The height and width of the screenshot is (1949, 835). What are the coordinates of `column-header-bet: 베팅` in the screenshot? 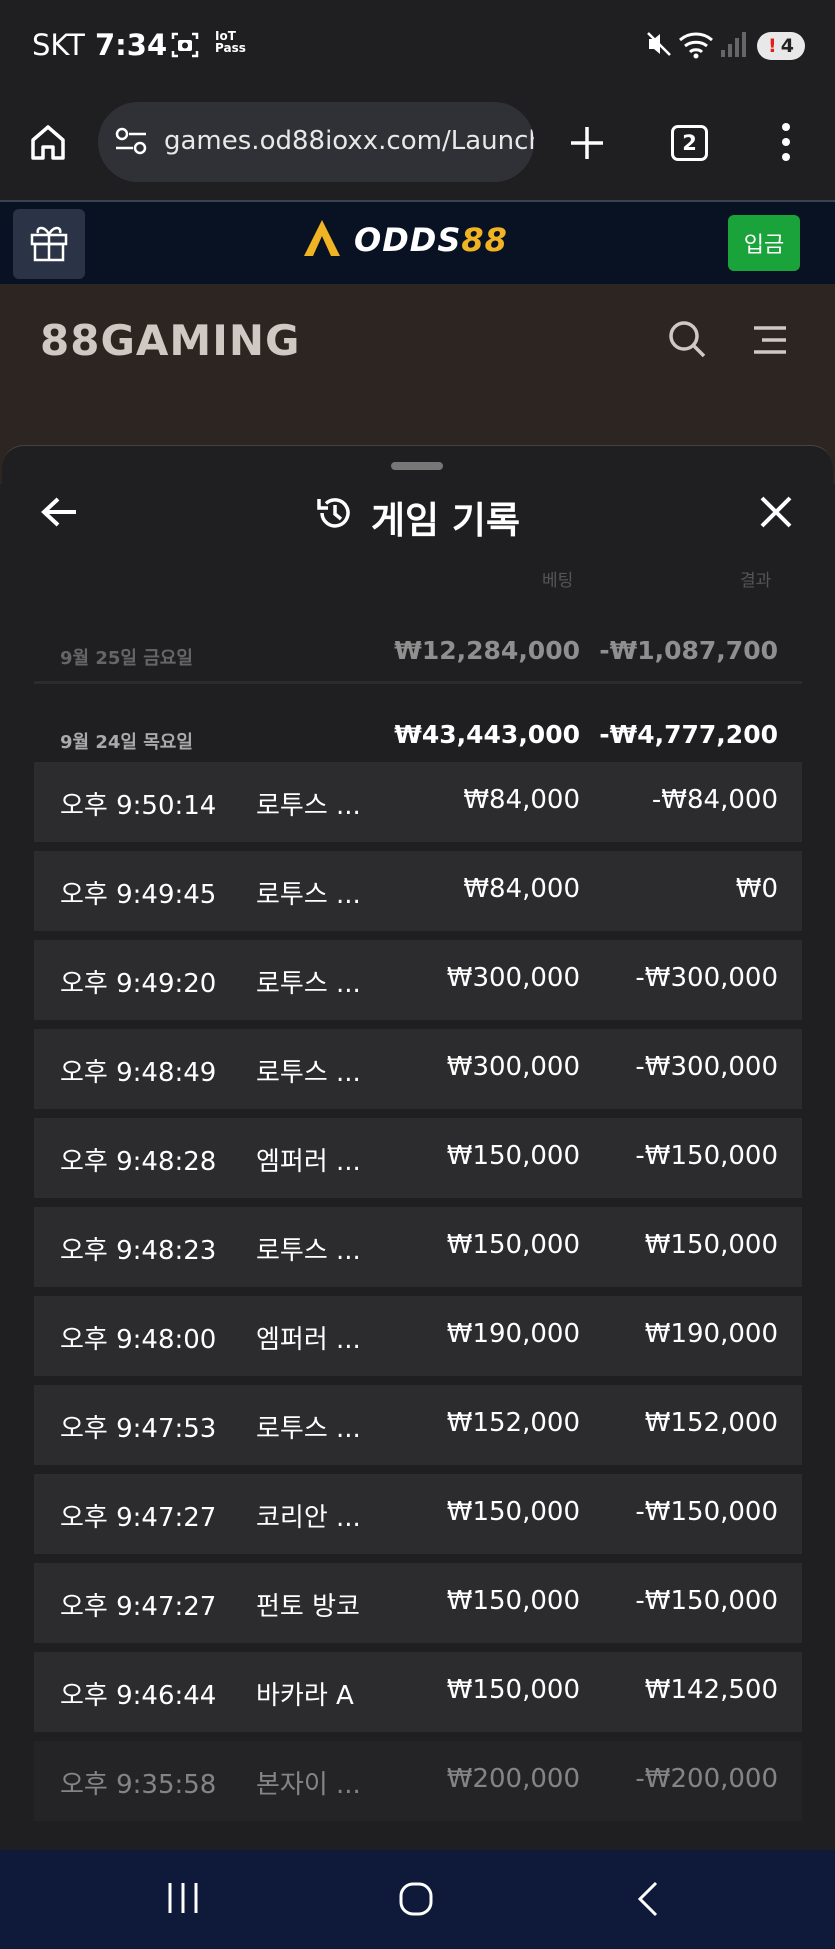 It's located at (558, 581).